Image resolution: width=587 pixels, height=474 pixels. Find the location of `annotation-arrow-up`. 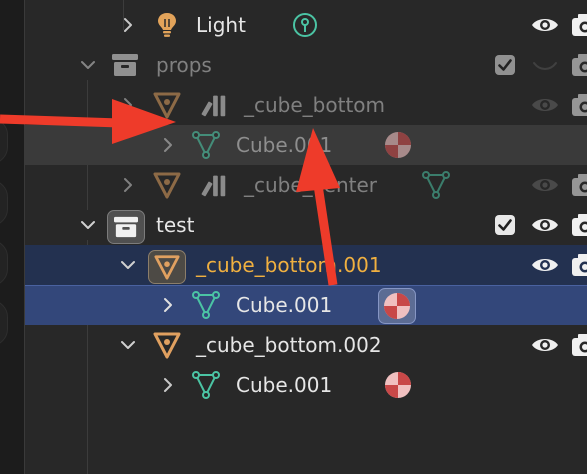

annotation-arrow-up is located at coordinates (318, 207).